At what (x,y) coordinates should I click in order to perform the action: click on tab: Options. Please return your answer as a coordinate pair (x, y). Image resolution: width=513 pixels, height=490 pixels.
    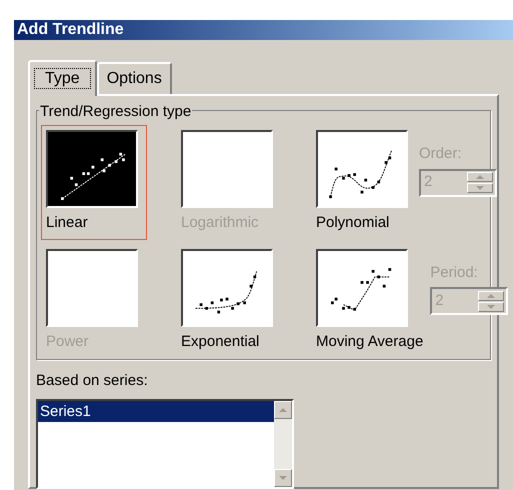
    Looking at the image, I should click on (134, 78).